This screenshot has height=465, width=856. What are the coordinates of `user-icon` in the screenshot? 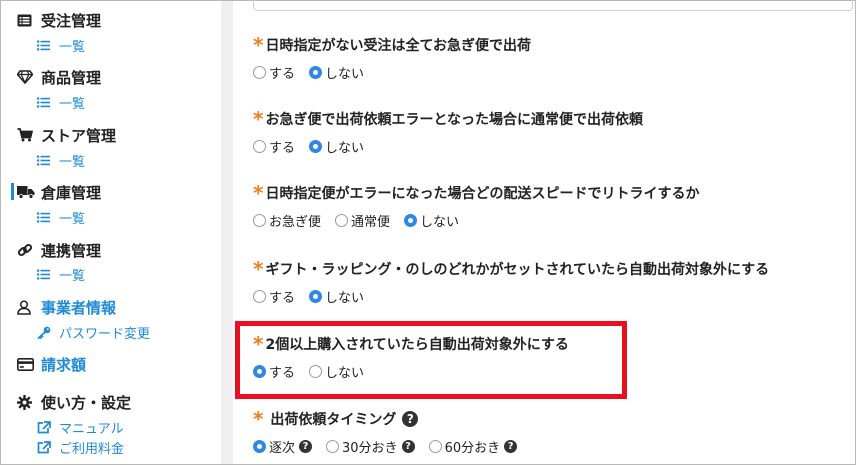 It's located at (27, 307).